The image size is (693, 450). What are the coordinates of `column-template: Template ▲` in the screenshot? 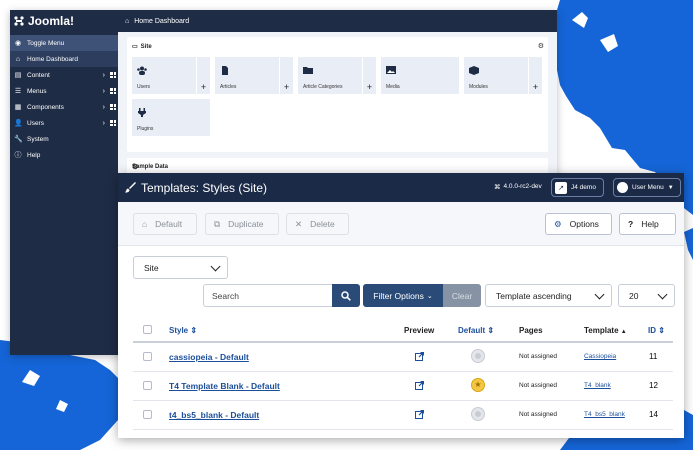 It's located at (605, 330).